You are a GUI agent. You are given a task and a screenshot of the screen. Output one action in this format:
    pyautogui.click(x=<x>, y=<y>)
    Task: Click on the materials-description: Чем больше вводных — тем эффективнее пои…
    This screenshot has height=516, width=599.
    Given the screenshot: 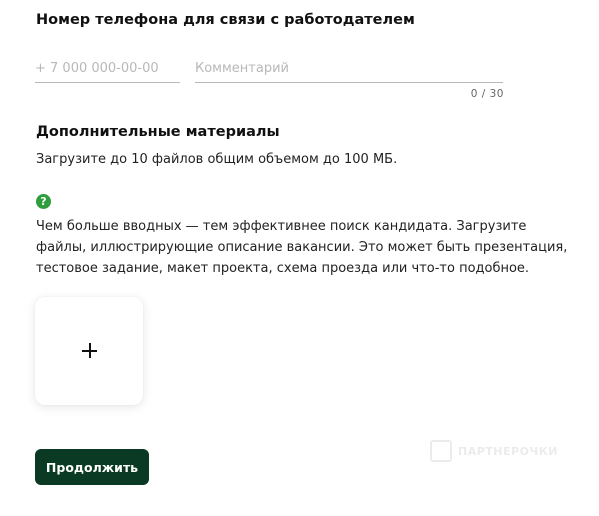 What is the action you would take?
    pyautogui.click(x=302, y=247)
    